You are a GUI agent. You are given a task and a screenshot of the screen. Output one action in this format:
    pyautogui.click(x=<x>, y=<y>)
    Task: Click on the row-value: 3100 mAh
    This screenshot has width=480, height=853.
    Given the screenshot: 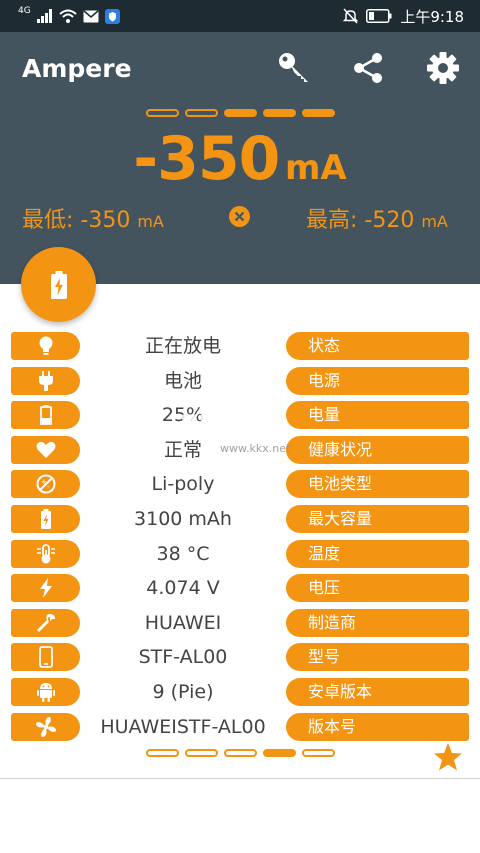 What is the action you would take?
    pyautogui.click(x=183, y=518)
    